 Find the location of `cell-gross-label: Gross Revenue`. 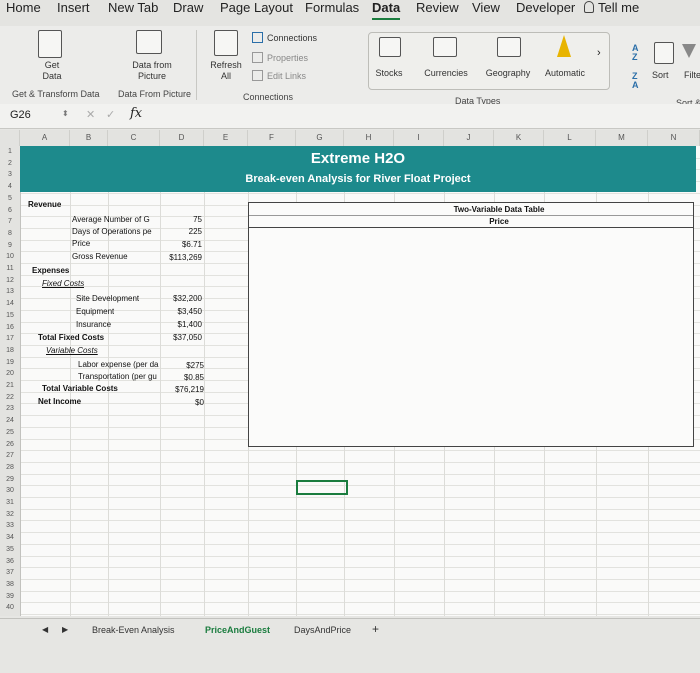

cell-gross-label: Gross Revenue is located at coordinates (100, 256).